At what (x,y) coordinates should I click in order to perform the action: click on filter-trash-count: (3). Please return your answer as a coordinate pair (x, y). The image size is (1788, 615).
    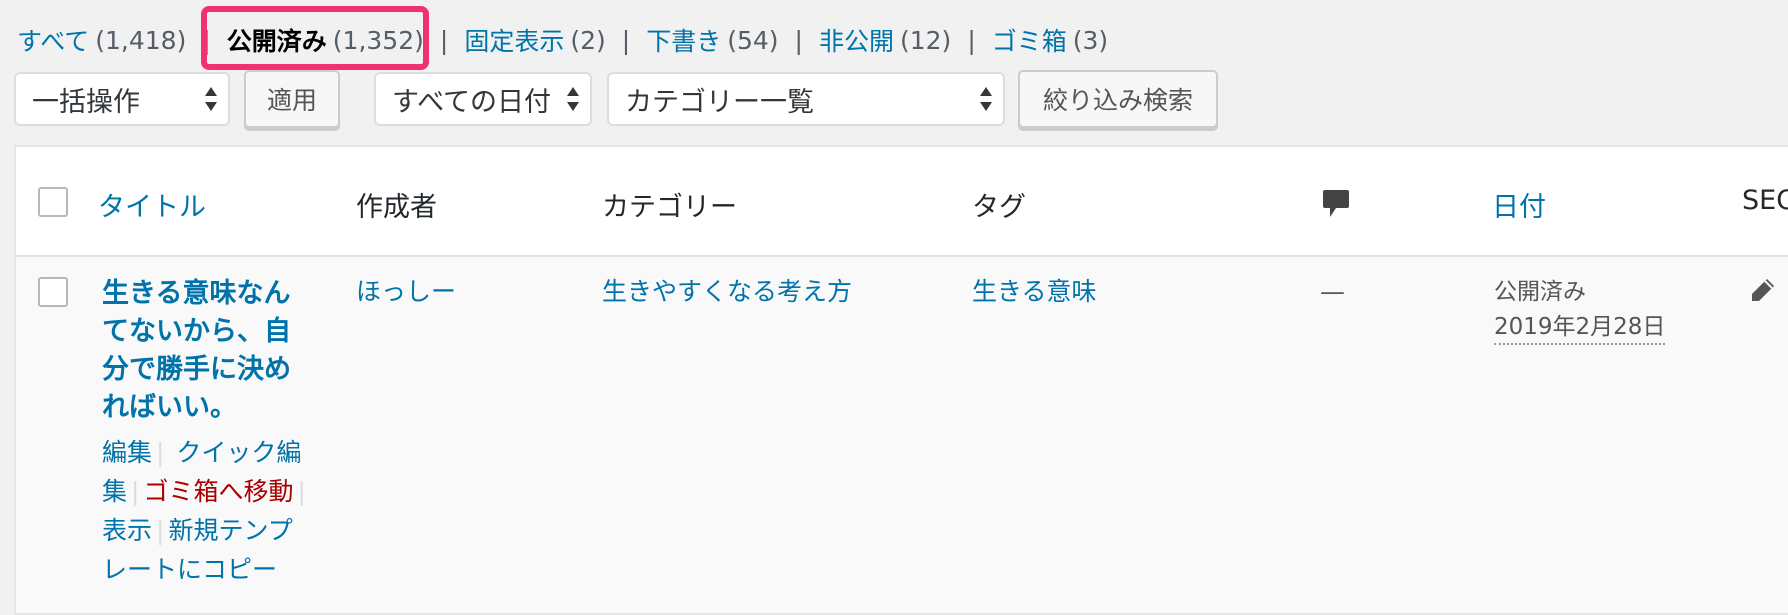
    Looking at the image, I should click on (1090, 40).